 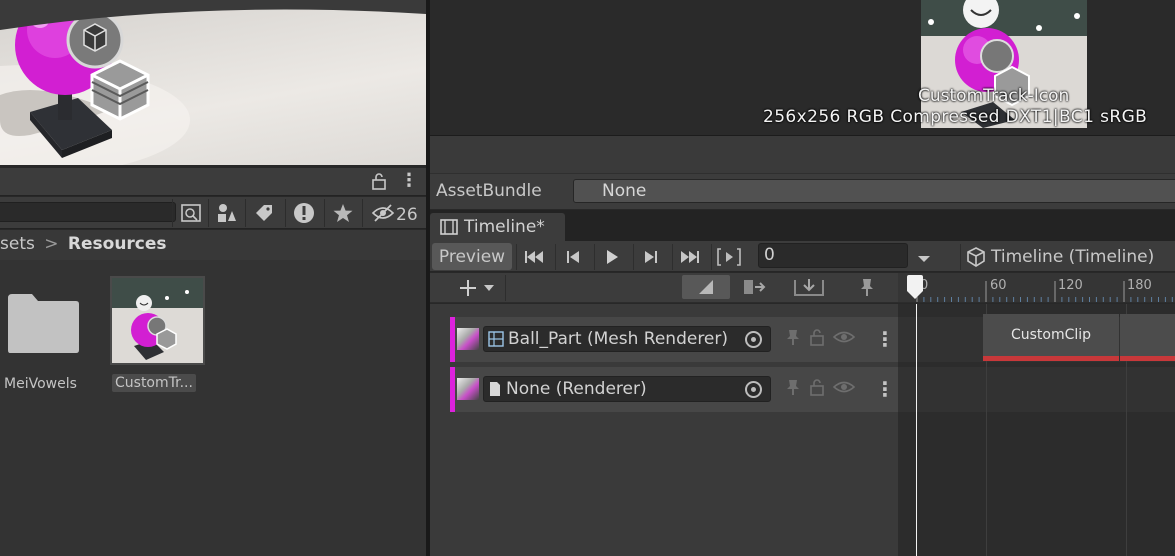 I want to click on file-icon, so click(x=495, y=389).